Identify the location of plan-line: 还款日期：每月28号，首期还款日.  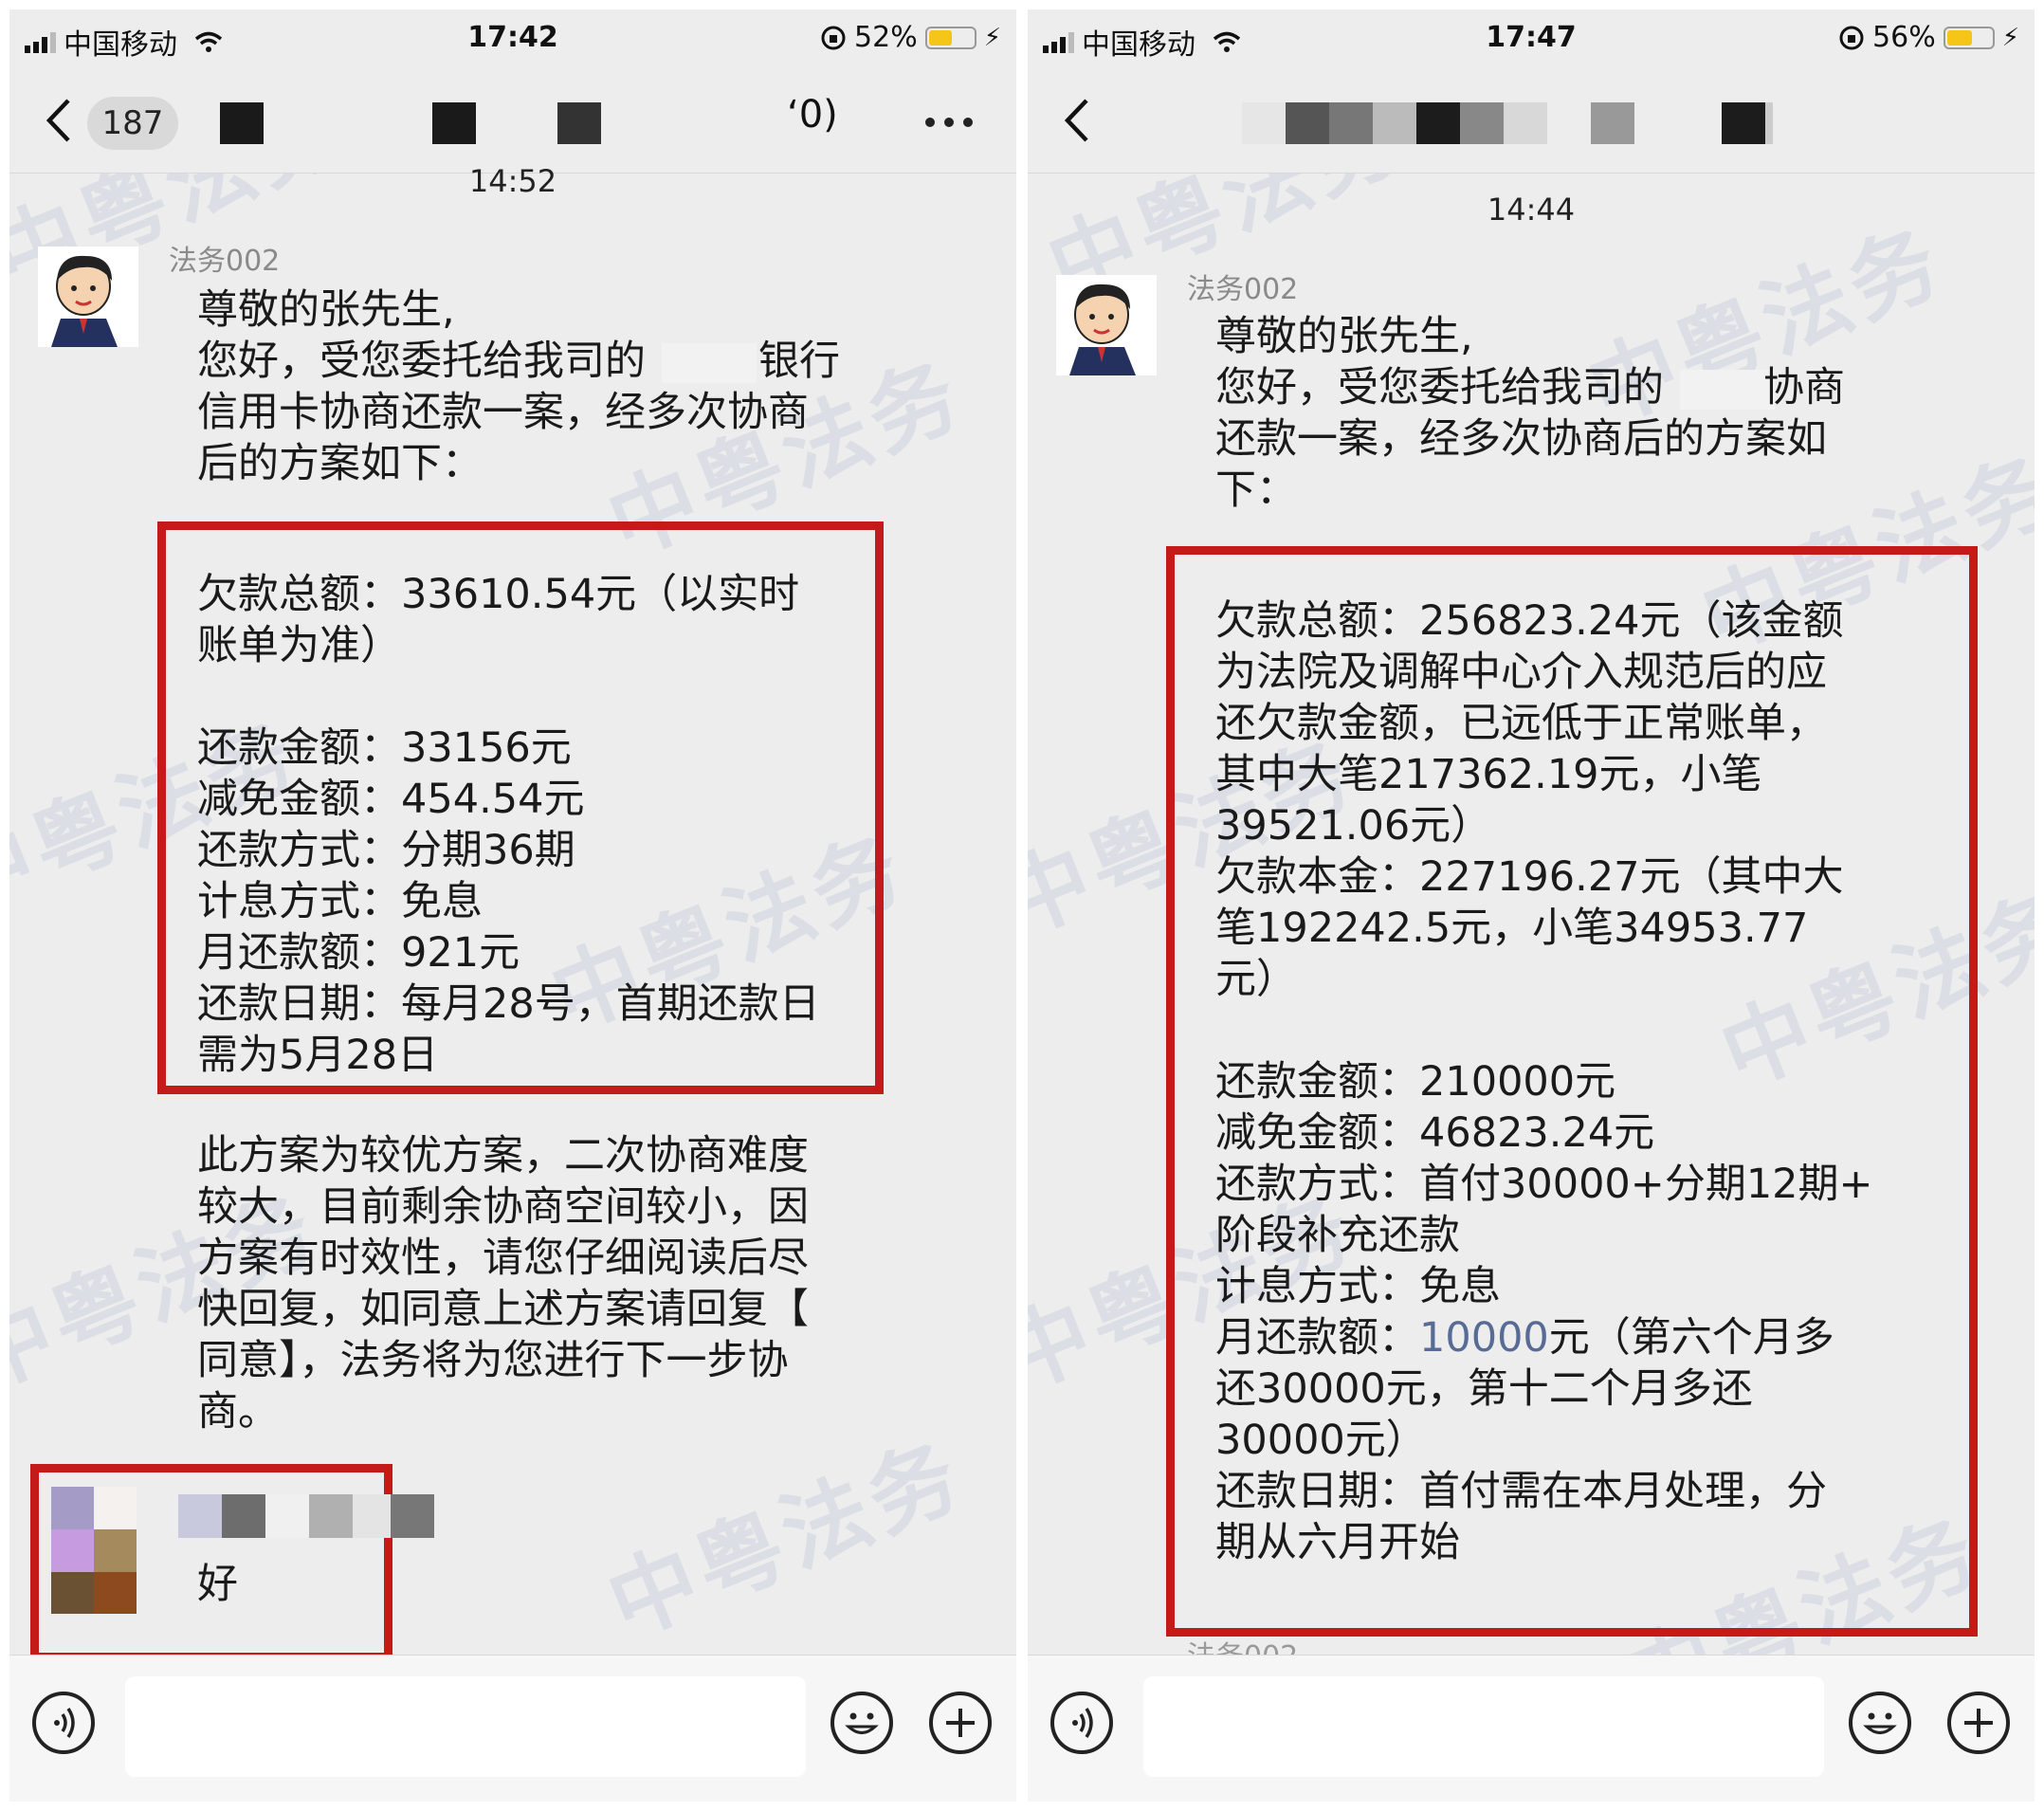
(508, 1004).